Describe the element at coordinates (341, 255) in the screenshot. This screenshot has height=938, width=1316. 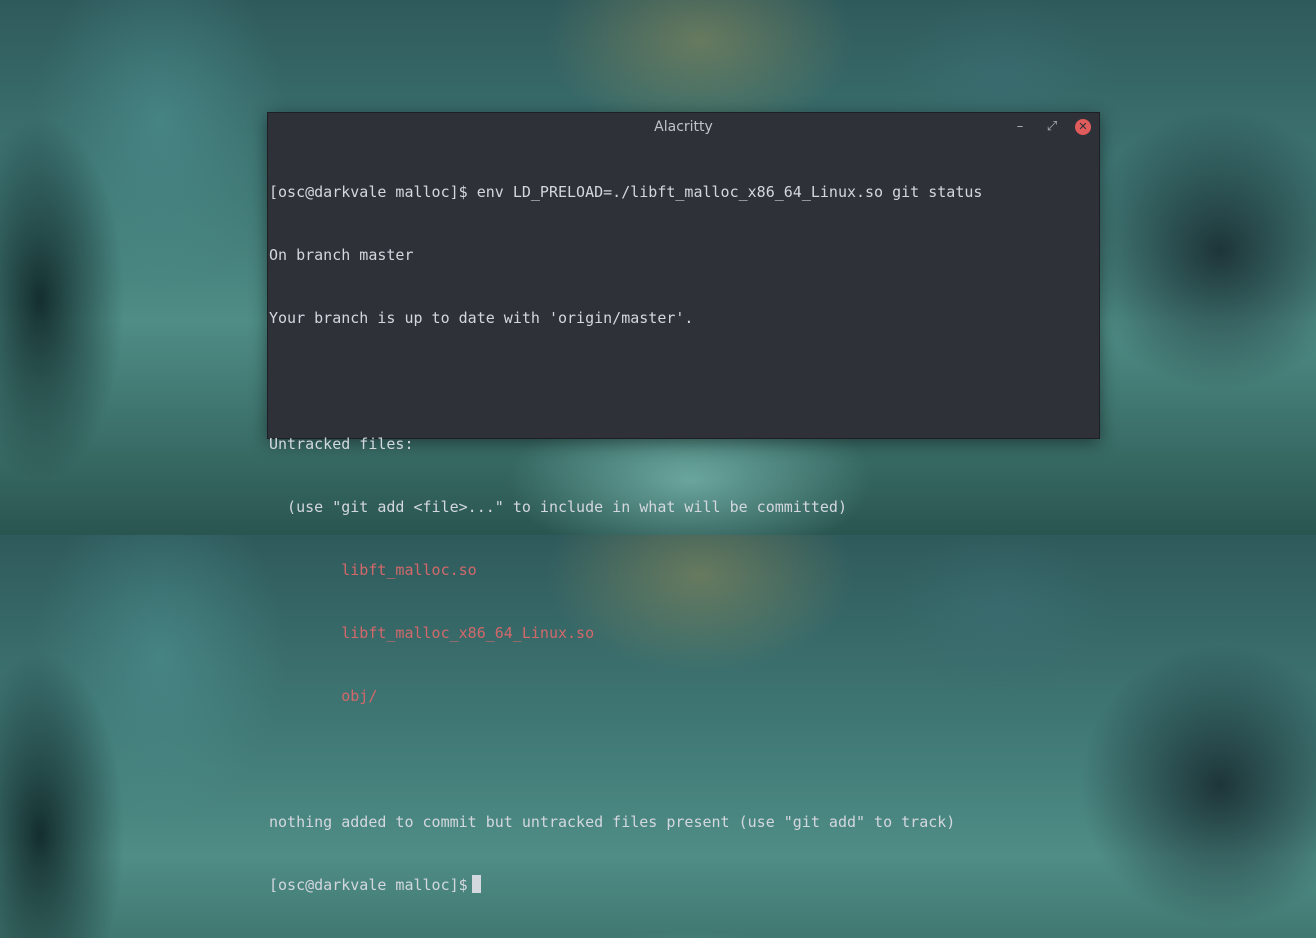
I see `output-line: On branch master` at that location.